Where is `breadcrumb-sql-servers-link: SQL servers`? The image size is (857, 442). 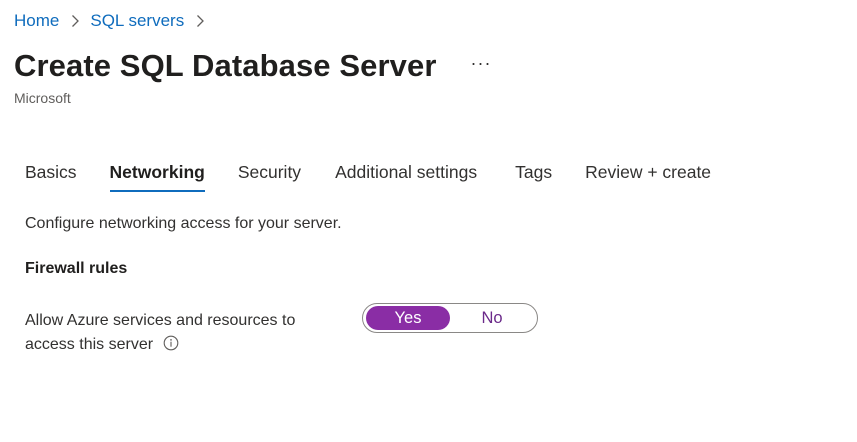 breadcrumb-sql-servers-link: SQL servers is located at coordinates (137, 21).